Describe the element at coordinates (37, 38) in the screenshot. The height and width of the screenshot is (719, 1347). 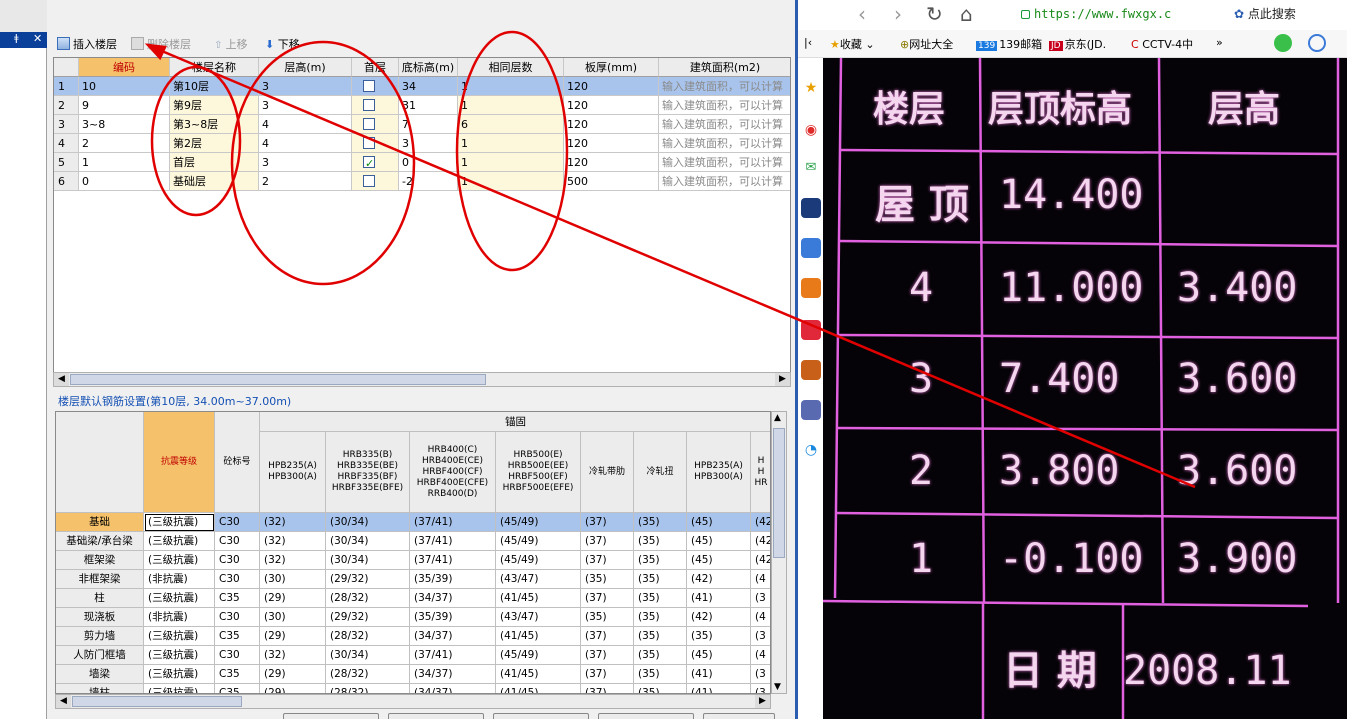
I see `close-icon: ✕` at that location.